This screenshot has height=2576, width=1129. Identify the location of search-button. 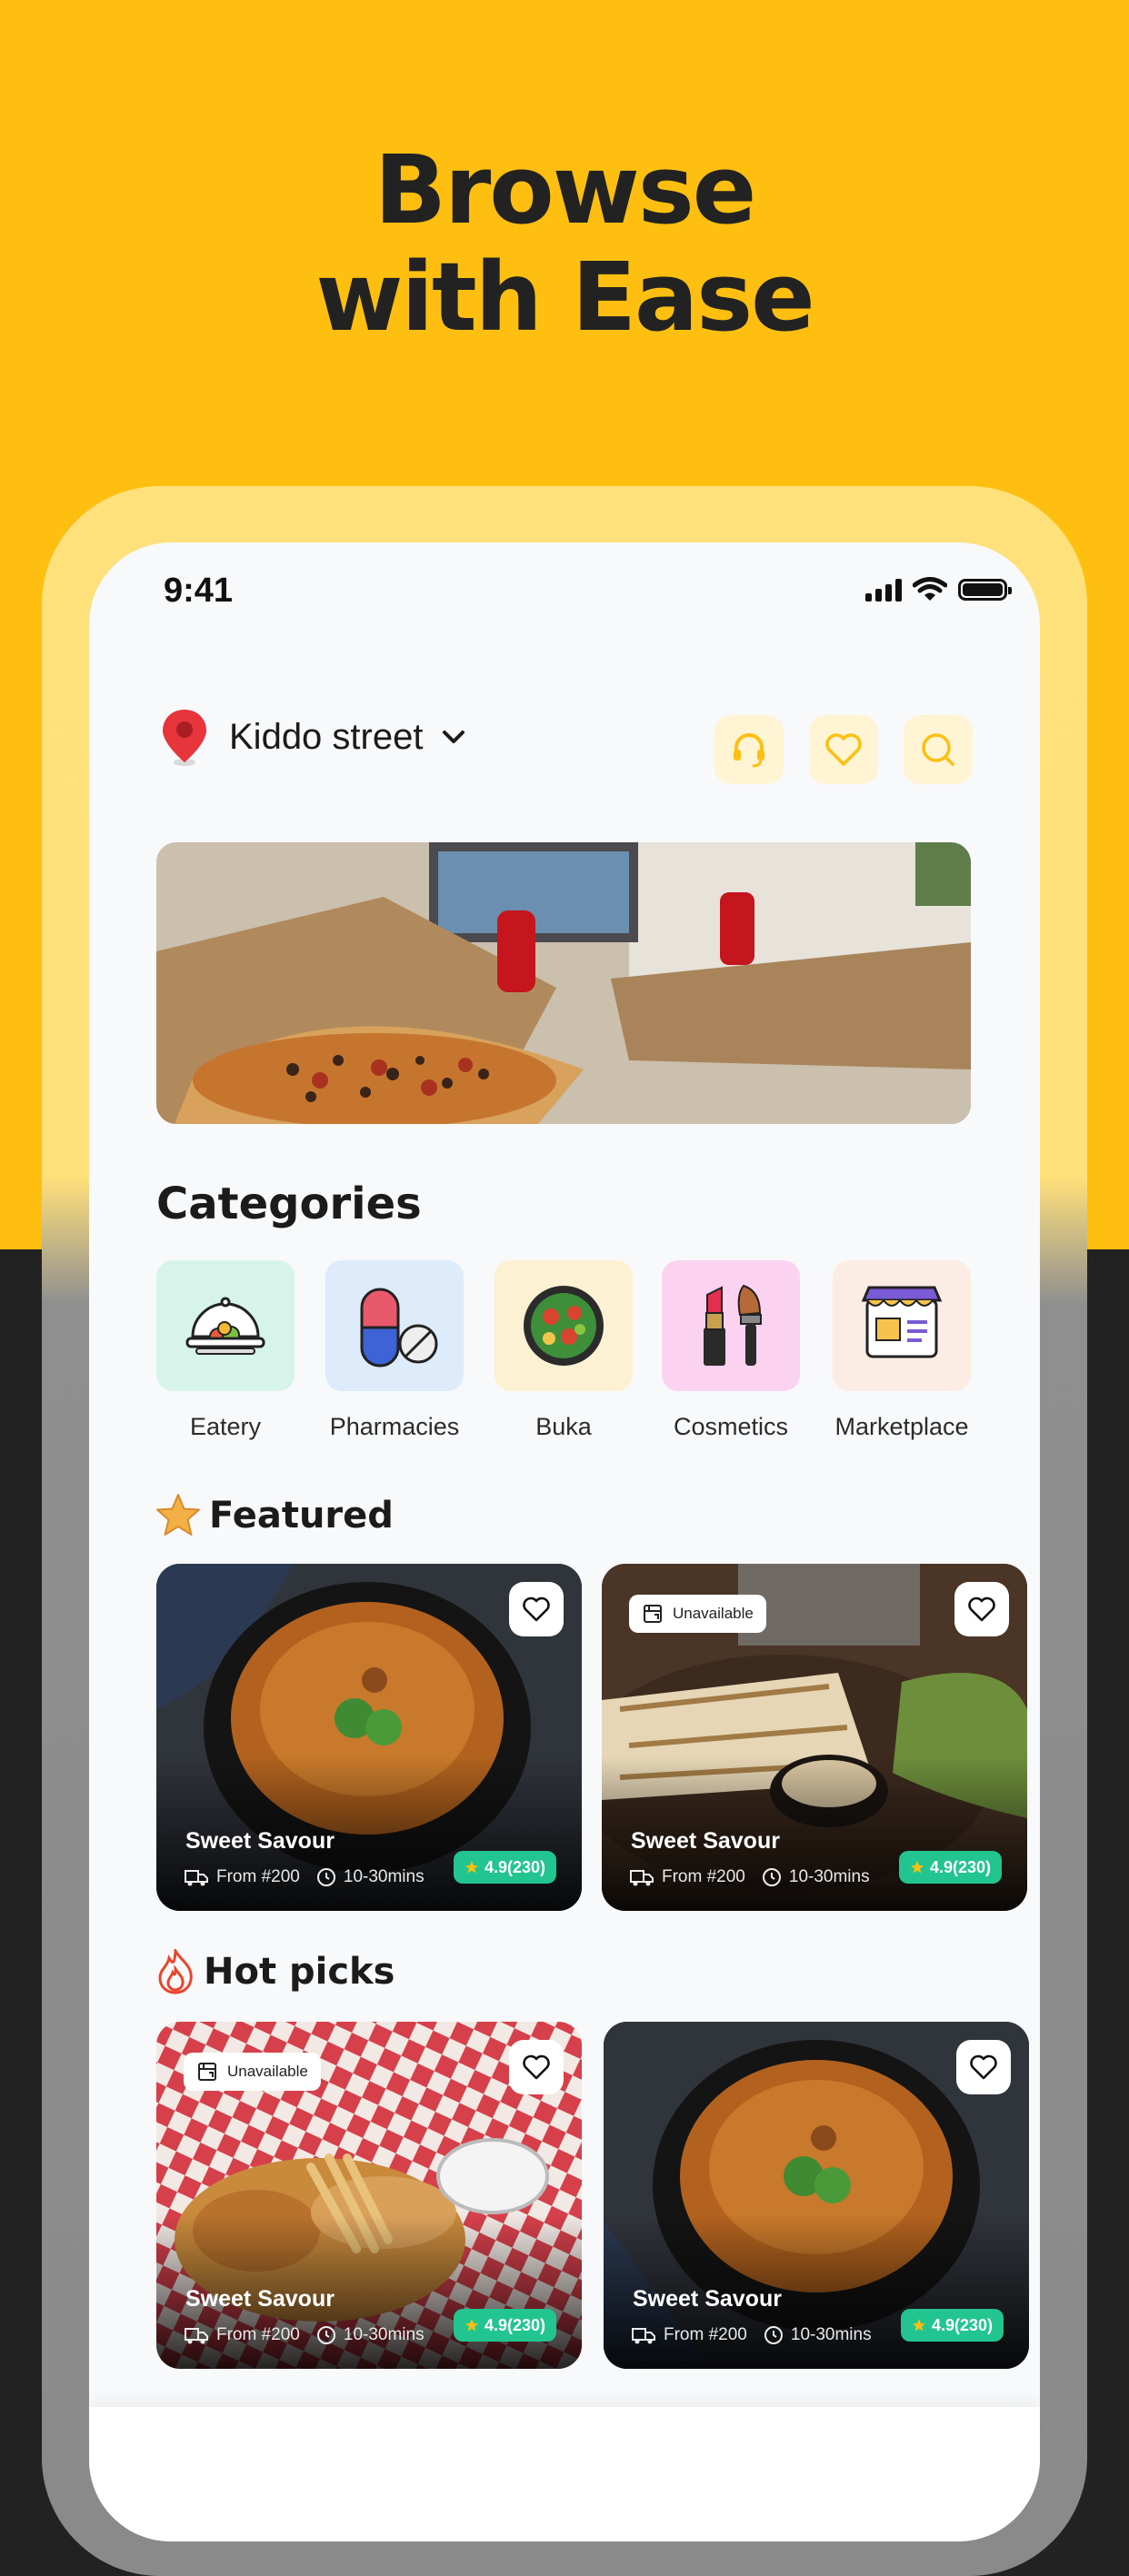
(939, 749).